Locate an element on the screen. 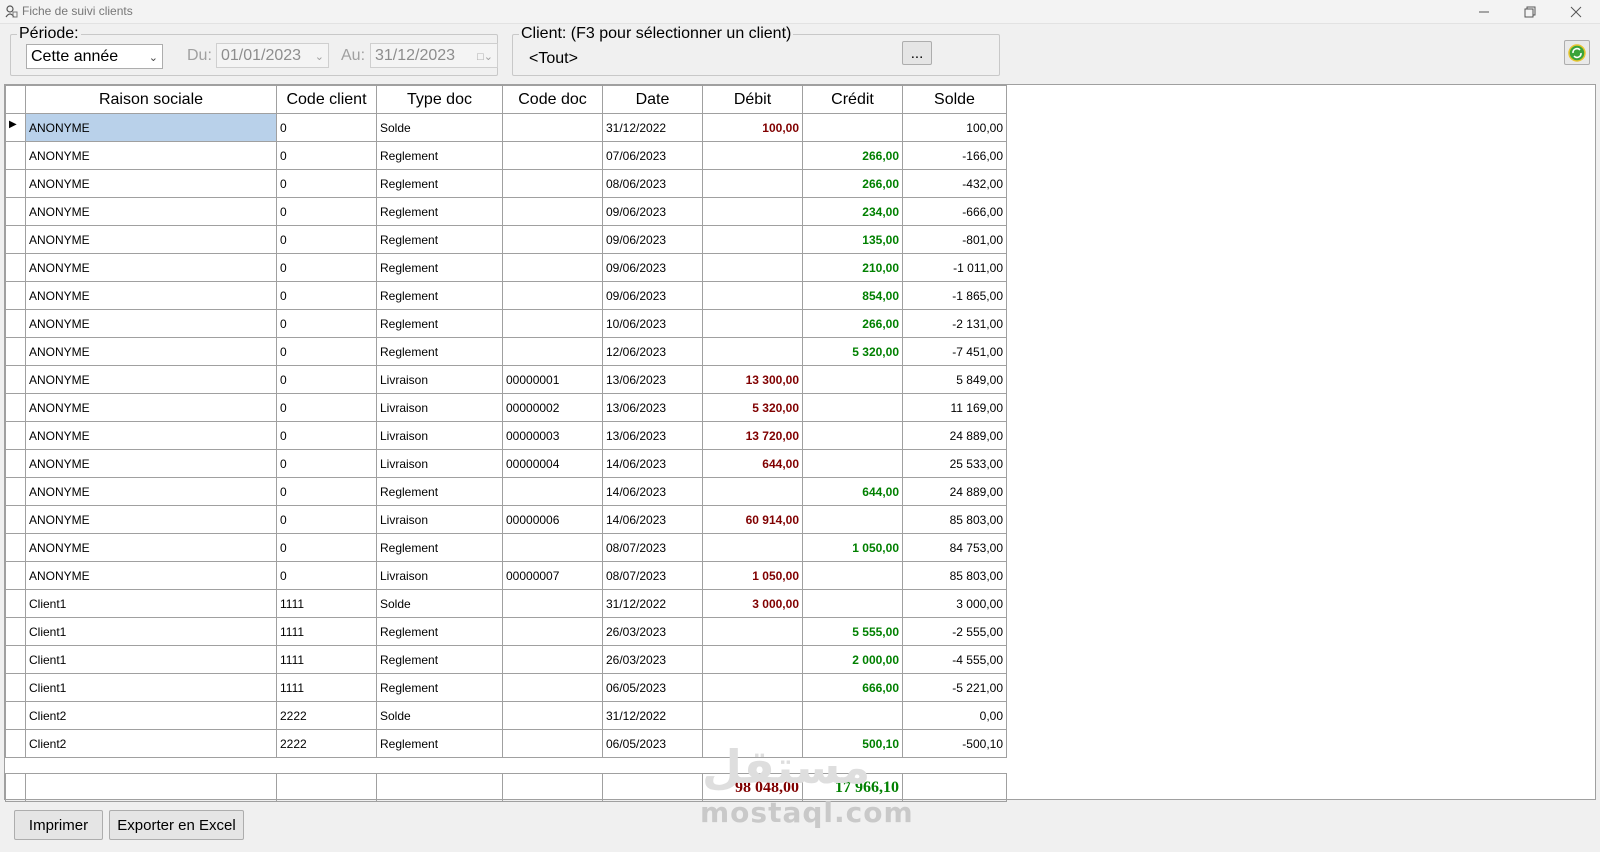 This screenshot has height=852, width=1600. cell-debit: 100,00 is located at coordinates (752, 127).